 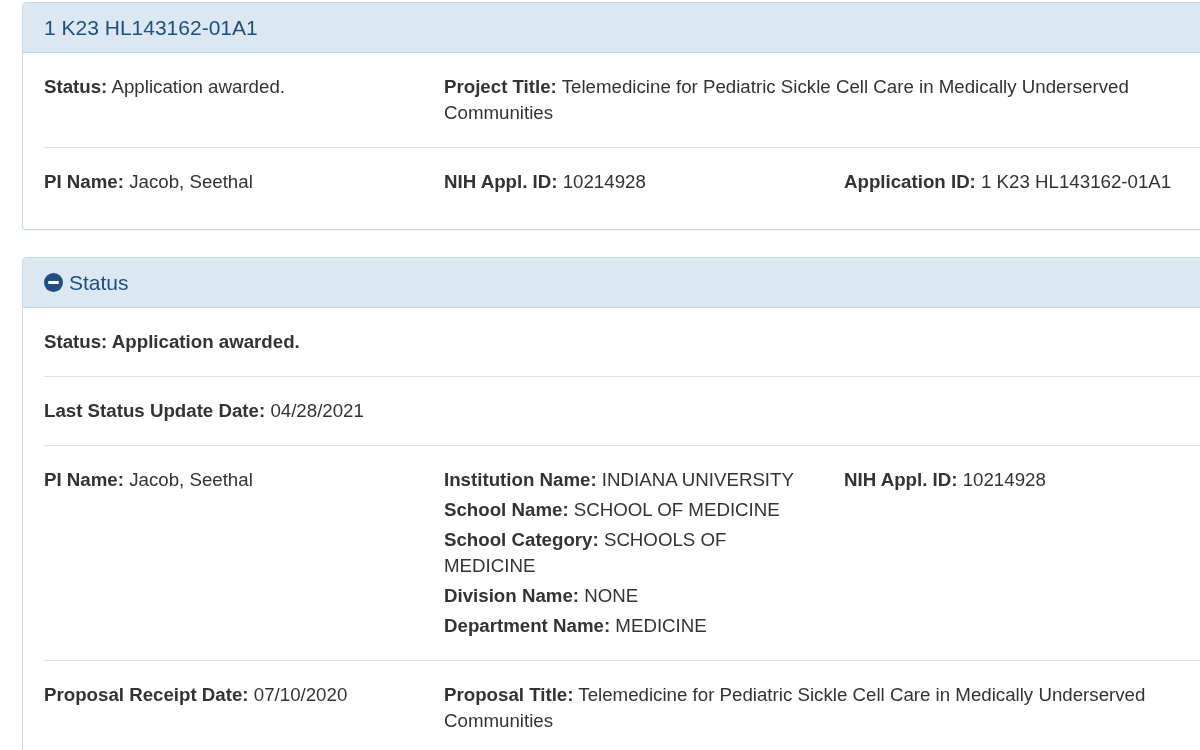 What do you see at coordinates (1008, 182) in the screenshot?
I see `detail-text: Application ID: 1 K23 HL143162-01A1` at bounding box center [1008, 182].